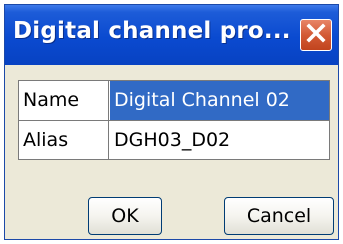 The image size is (343, 244). I want to click on table-row: Alias DGH03_D02, so click(174, 140).